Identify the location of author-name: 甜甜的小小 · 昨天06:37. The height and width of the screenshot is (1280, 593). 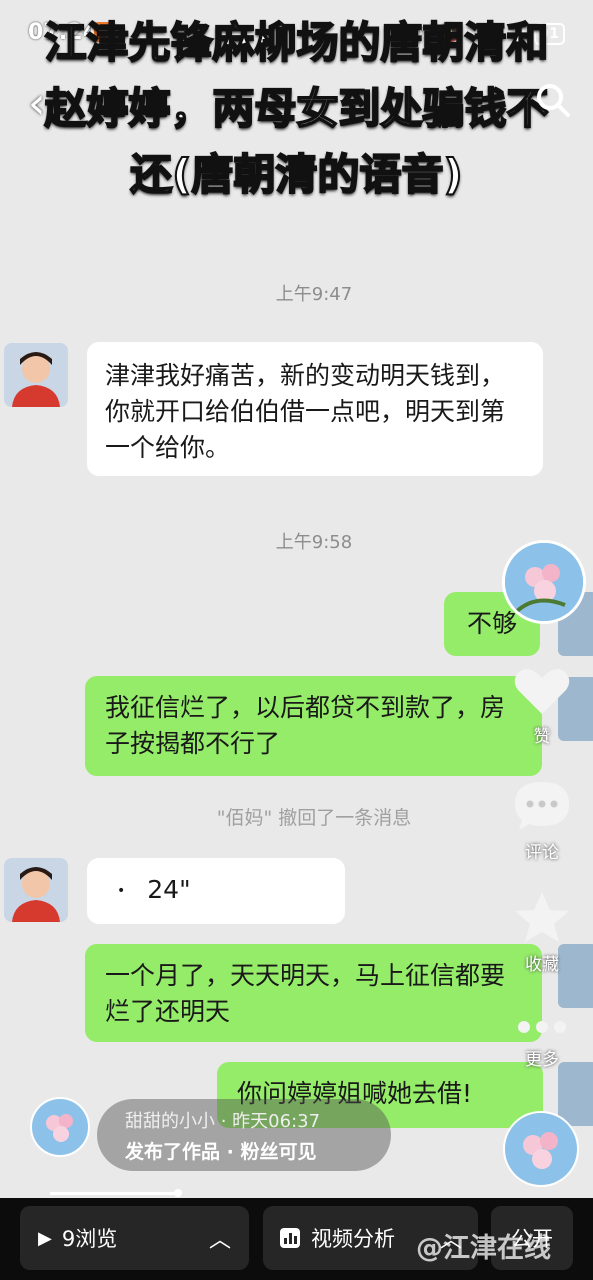
(223, 1121).